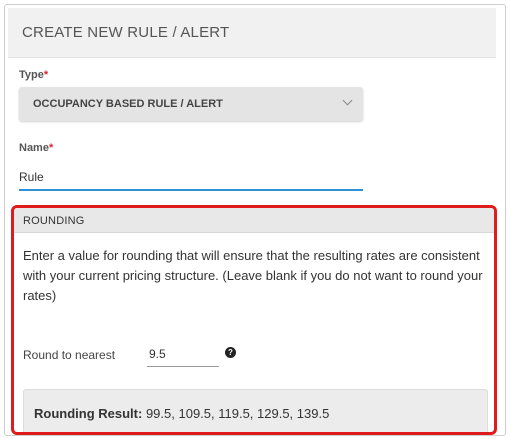  Describe the element at coordinates (126, 32) in the screenshot. I see `panel-title: CREATE NEW RULE / ALERT` at that location.